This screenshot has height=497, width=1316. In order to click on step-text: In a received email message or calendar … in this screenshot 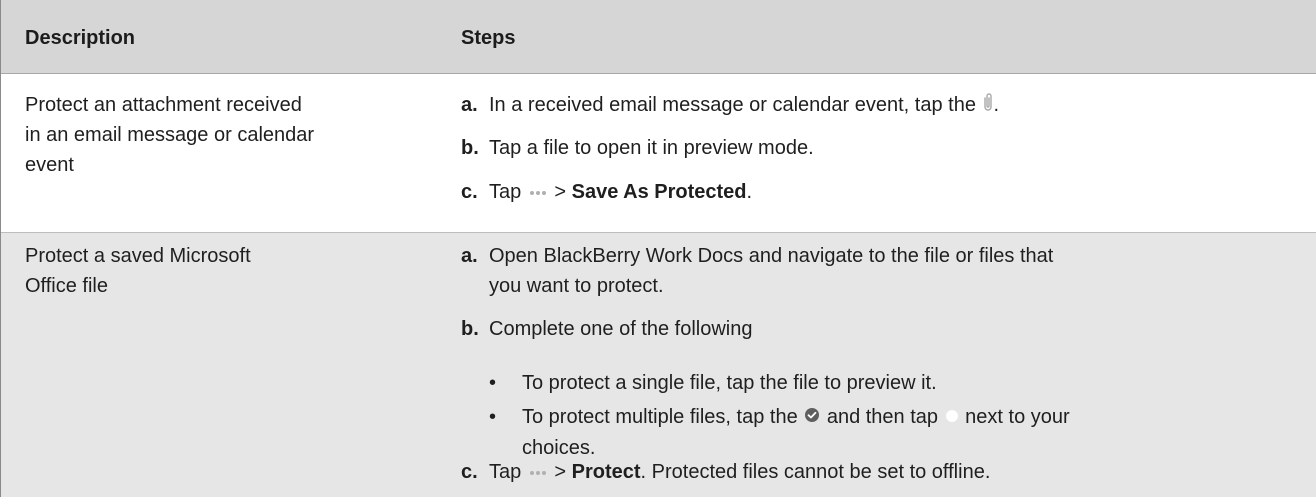, I will do `click(732, 105)`.